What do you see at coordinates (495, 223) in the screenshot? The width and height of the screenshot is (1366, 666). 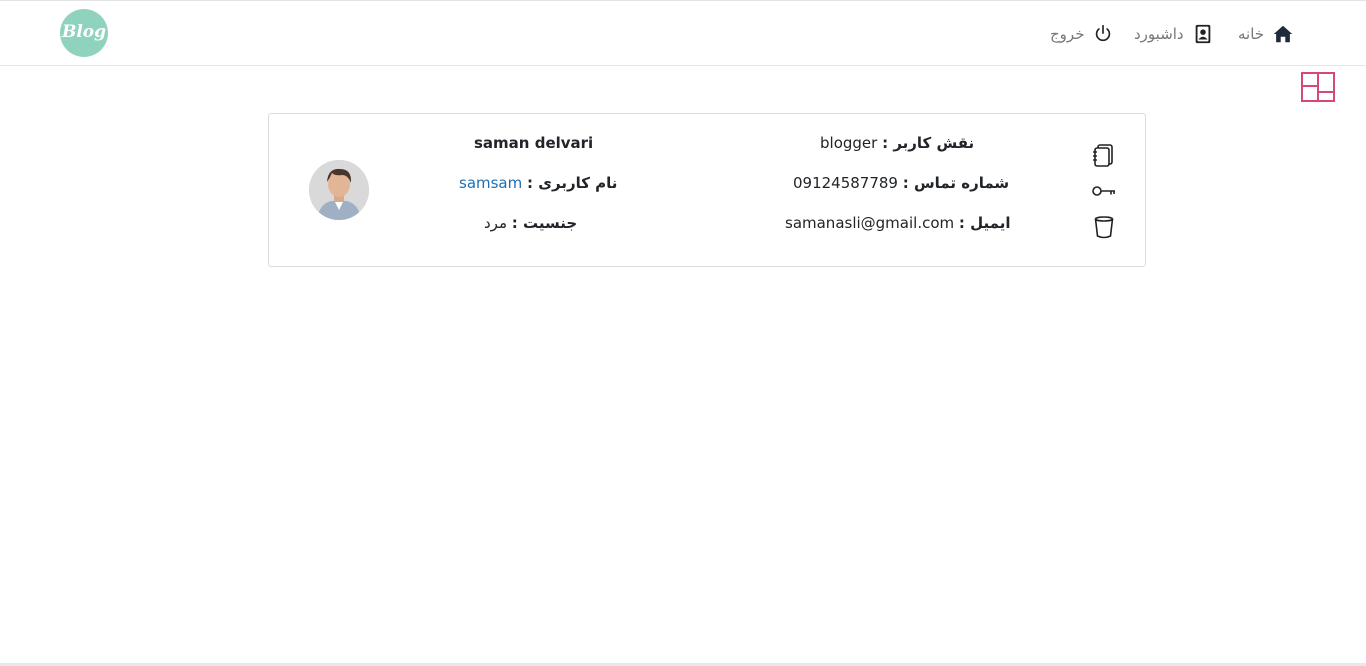 I see `gender-value: مرد` at bounding box center [495, 223].